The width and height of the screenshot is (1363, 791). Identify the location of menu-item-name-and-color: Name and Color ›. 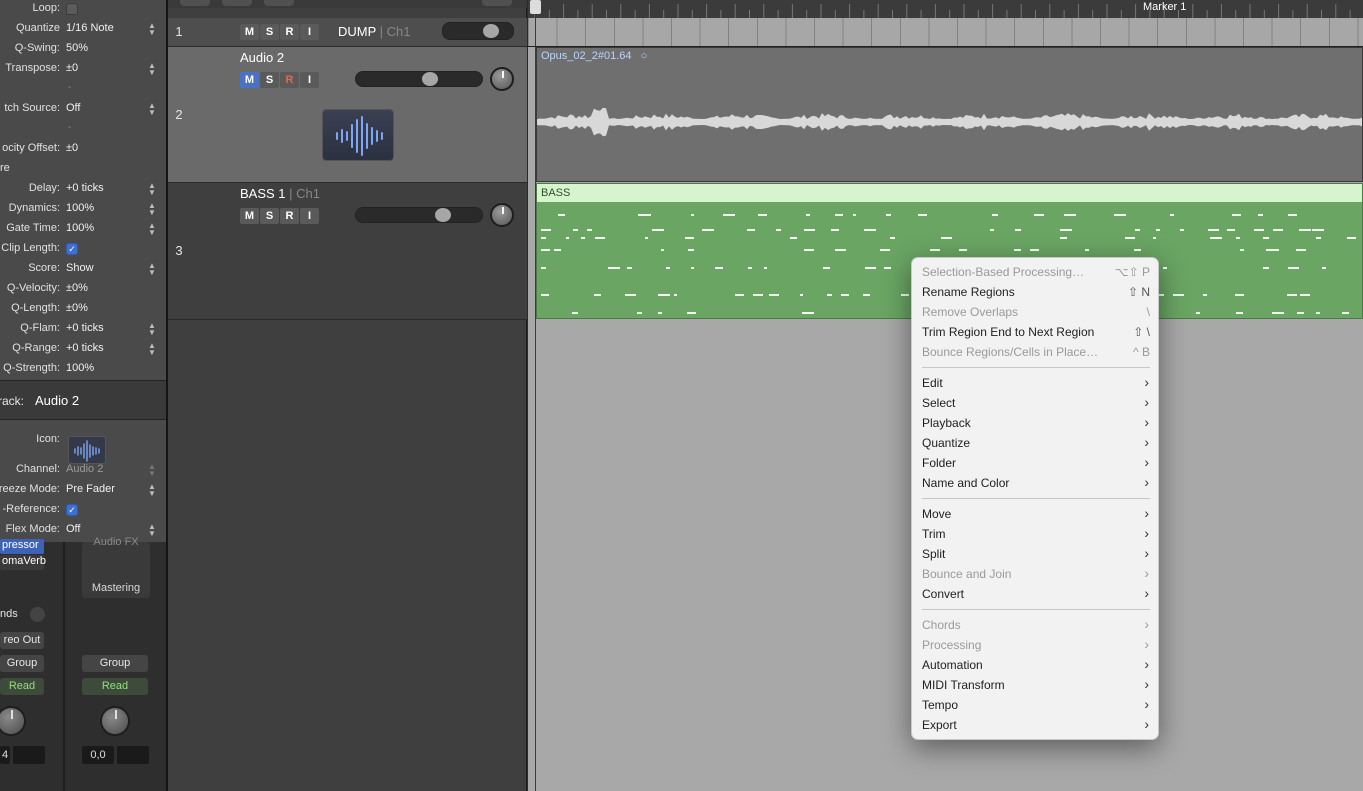
(1036, 483).